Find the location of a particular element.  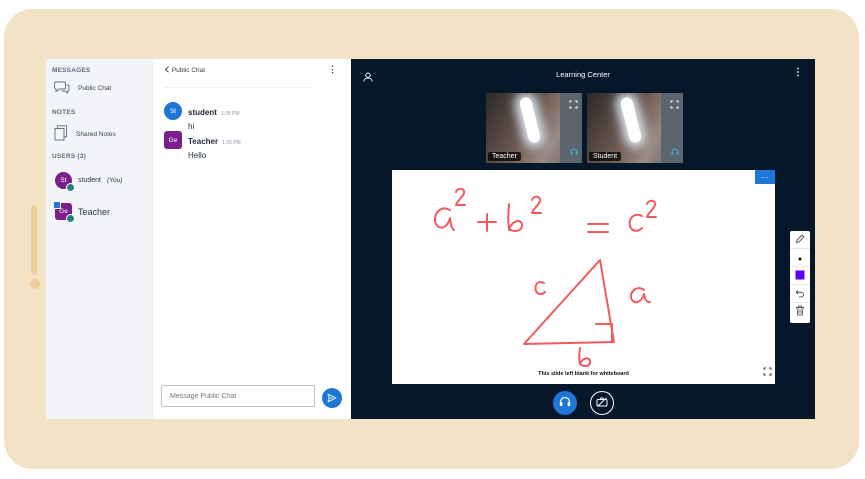

meeting-title: Learning Center is located at coordinates (583, 74).